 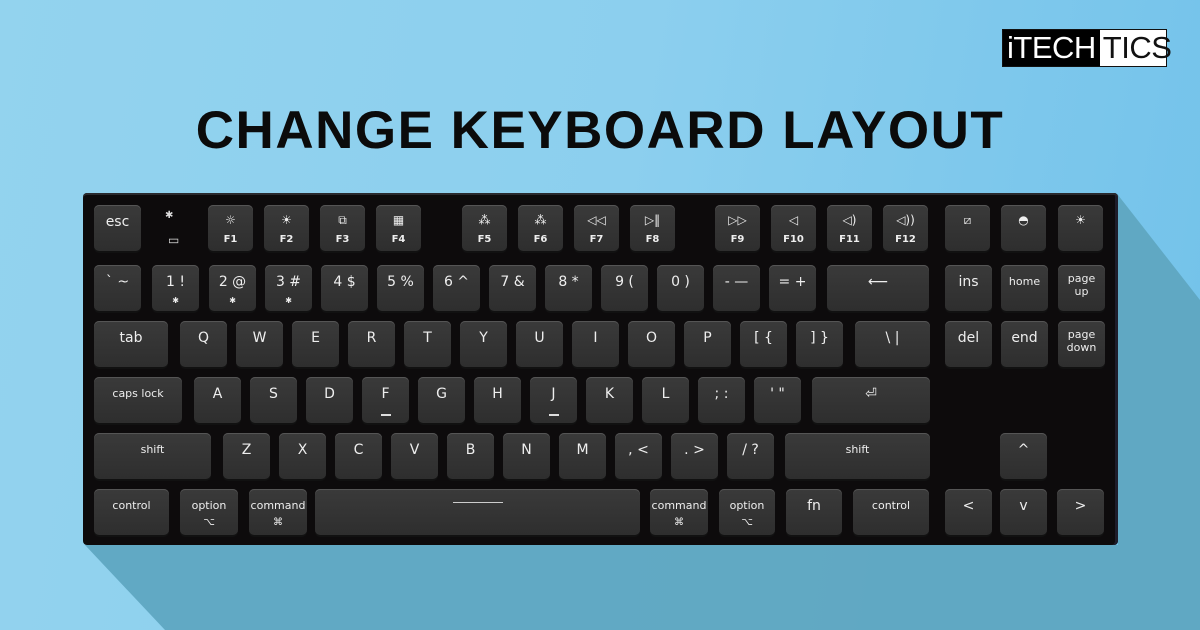 I want to click on key-rshift: shift, so click(x=857, y=456).